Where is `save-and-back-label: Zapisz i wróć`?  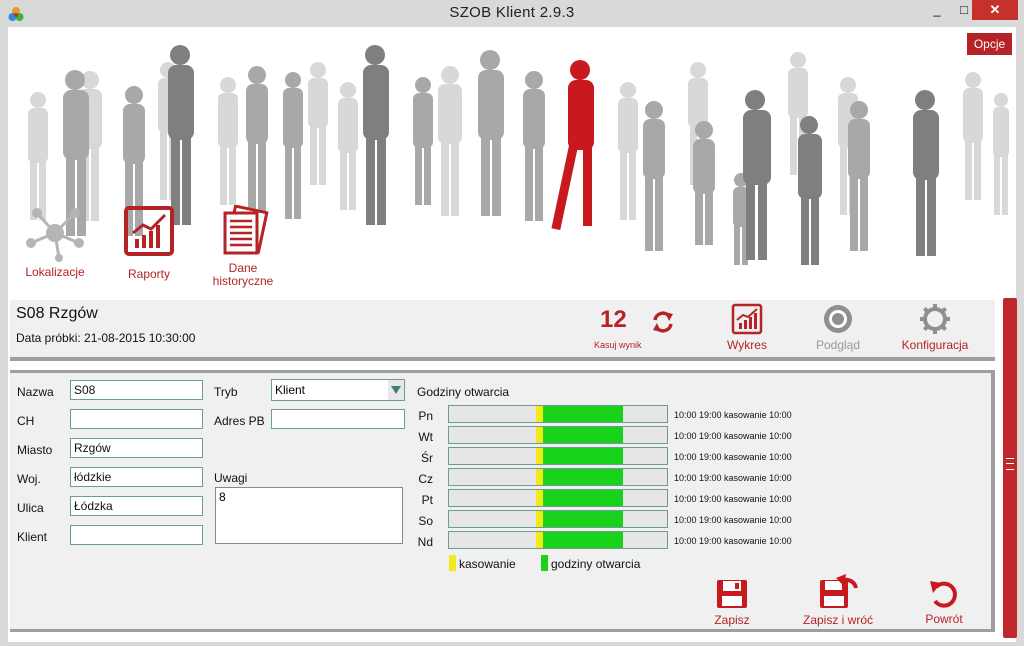 save-and-back-label: Zapisz i wróć is located at coordinates (837, 620).